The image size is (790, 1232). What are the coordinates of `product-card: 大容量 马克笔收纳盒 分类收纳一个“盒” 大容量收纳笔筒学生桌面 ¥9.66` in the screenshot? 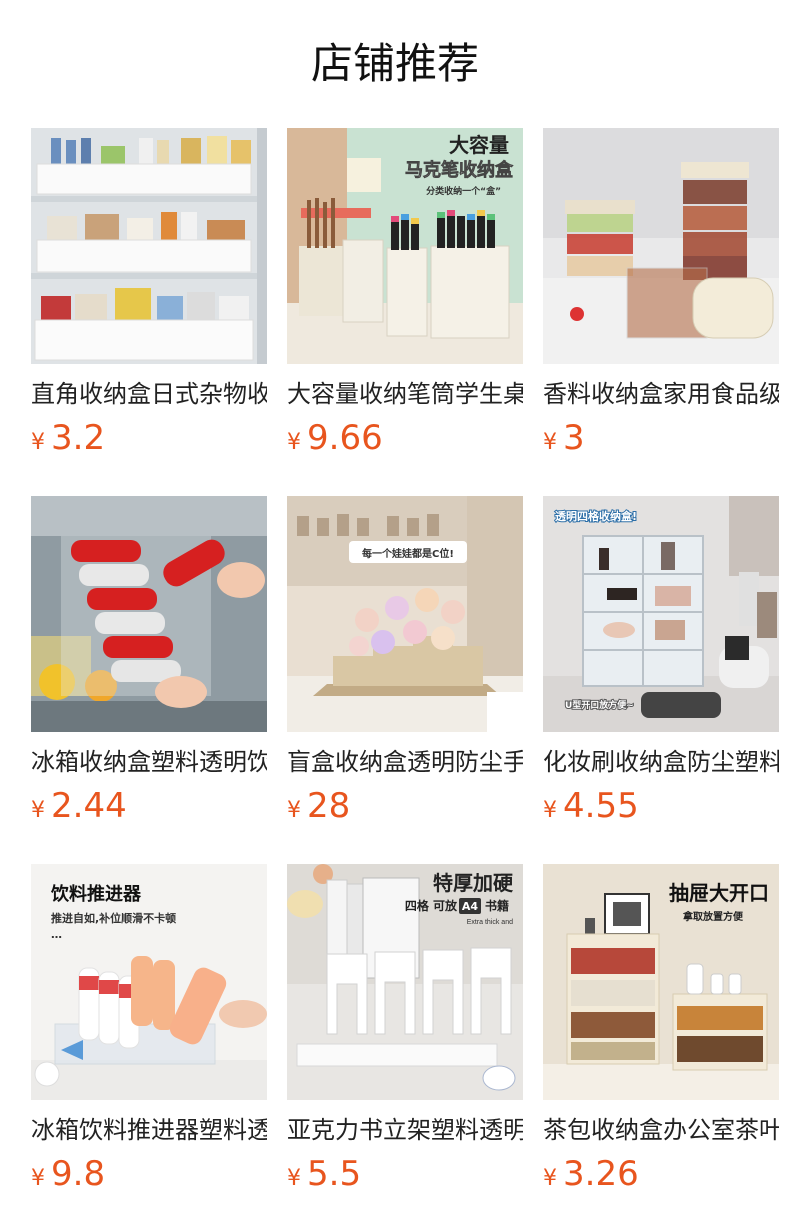 It's located at (405, 298).